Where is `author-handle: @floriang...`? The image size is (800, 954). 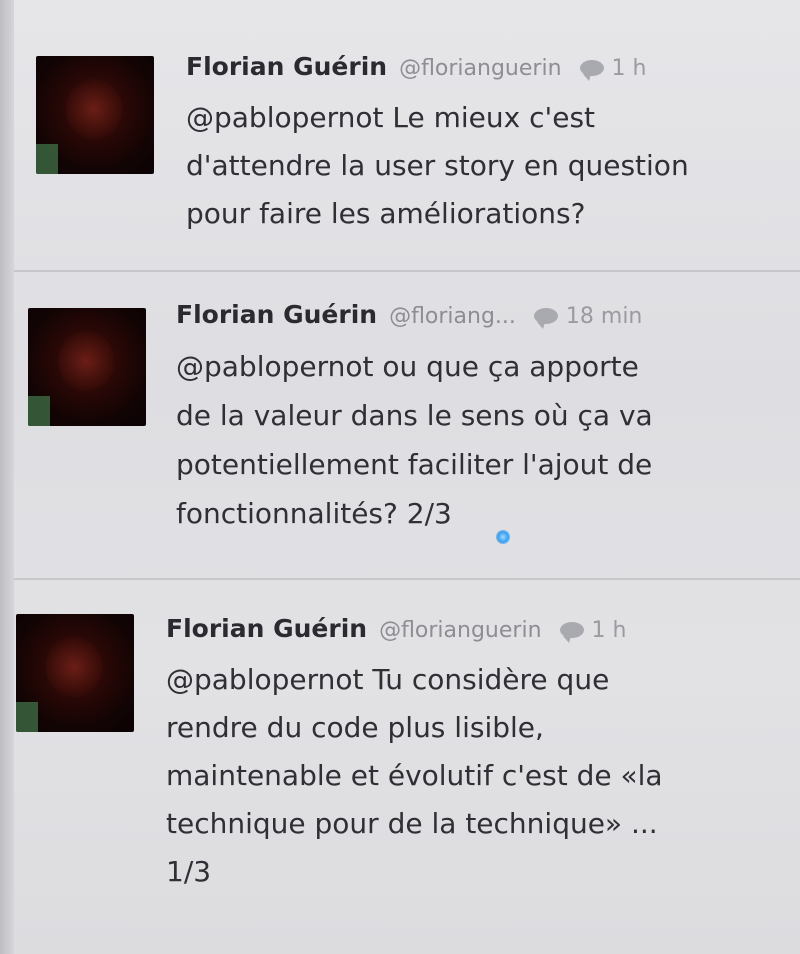
author-handle: @floriang... is located at coordinates (452, 316).